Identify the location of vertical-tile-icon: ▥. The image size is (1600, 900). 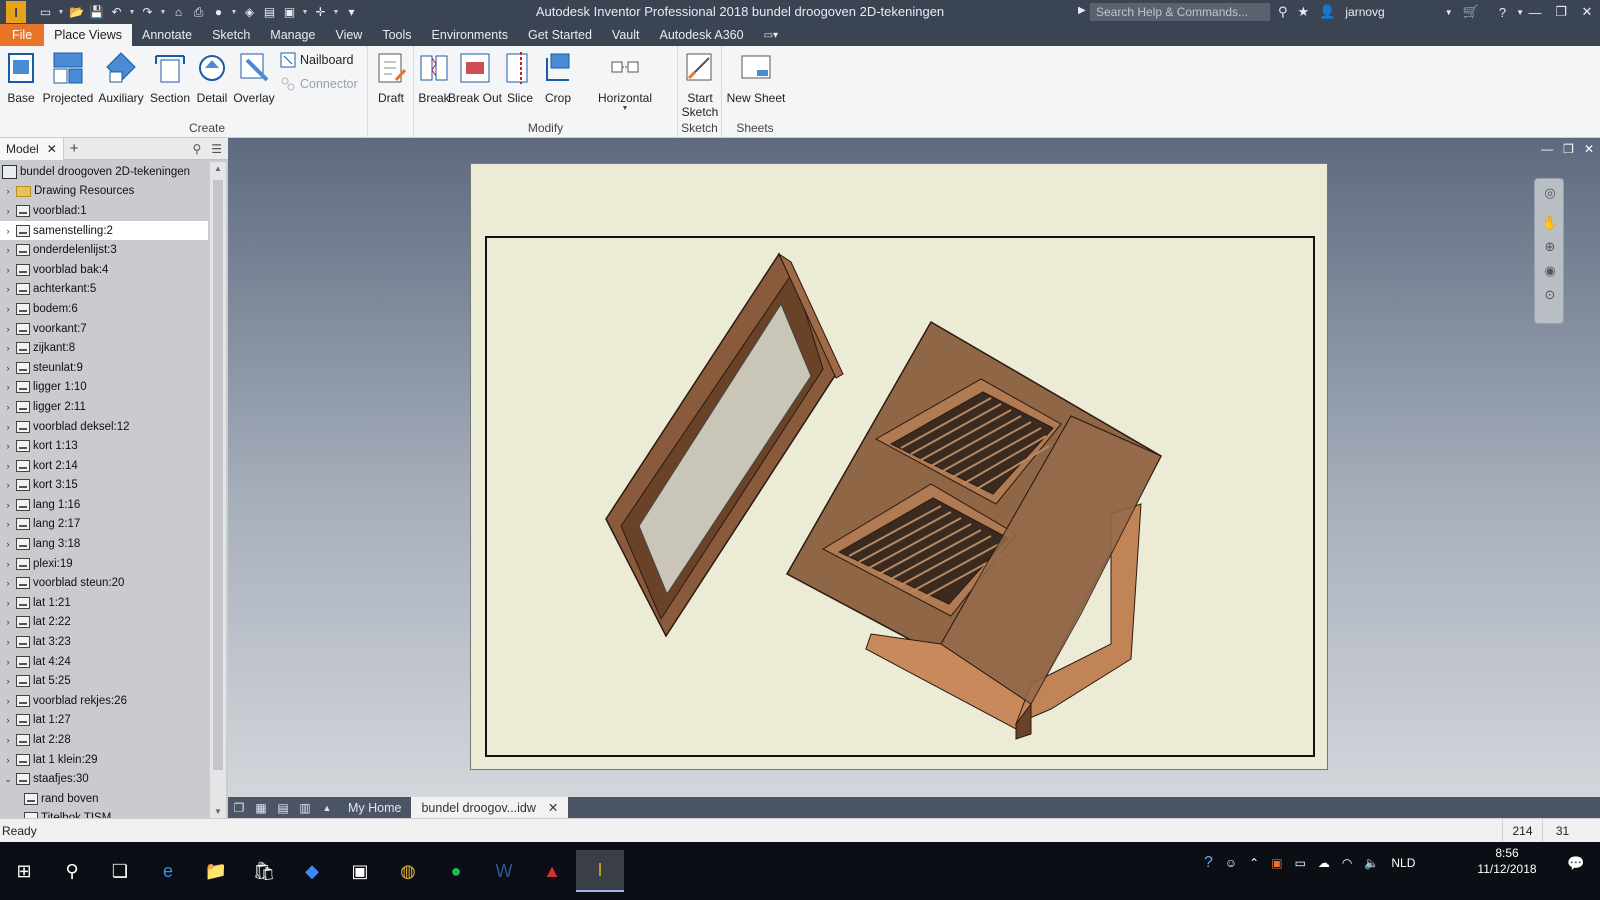
(305, 807).